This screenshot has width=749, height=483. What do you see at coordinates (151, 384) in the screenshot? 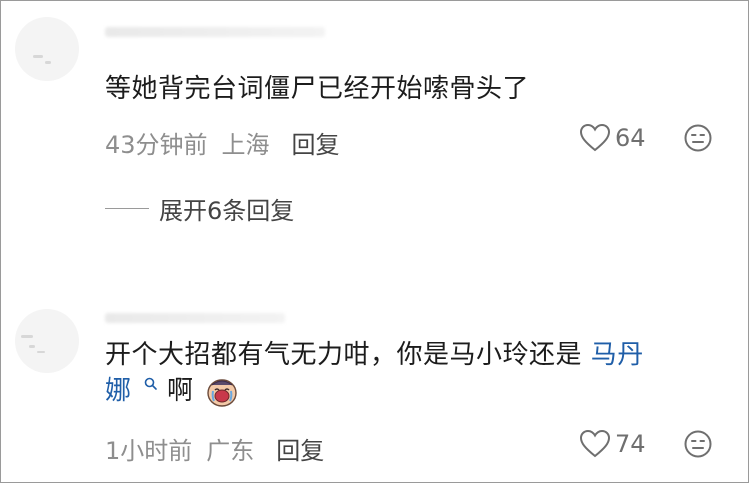
I see `search-icon` at bounding box center [151, 384].